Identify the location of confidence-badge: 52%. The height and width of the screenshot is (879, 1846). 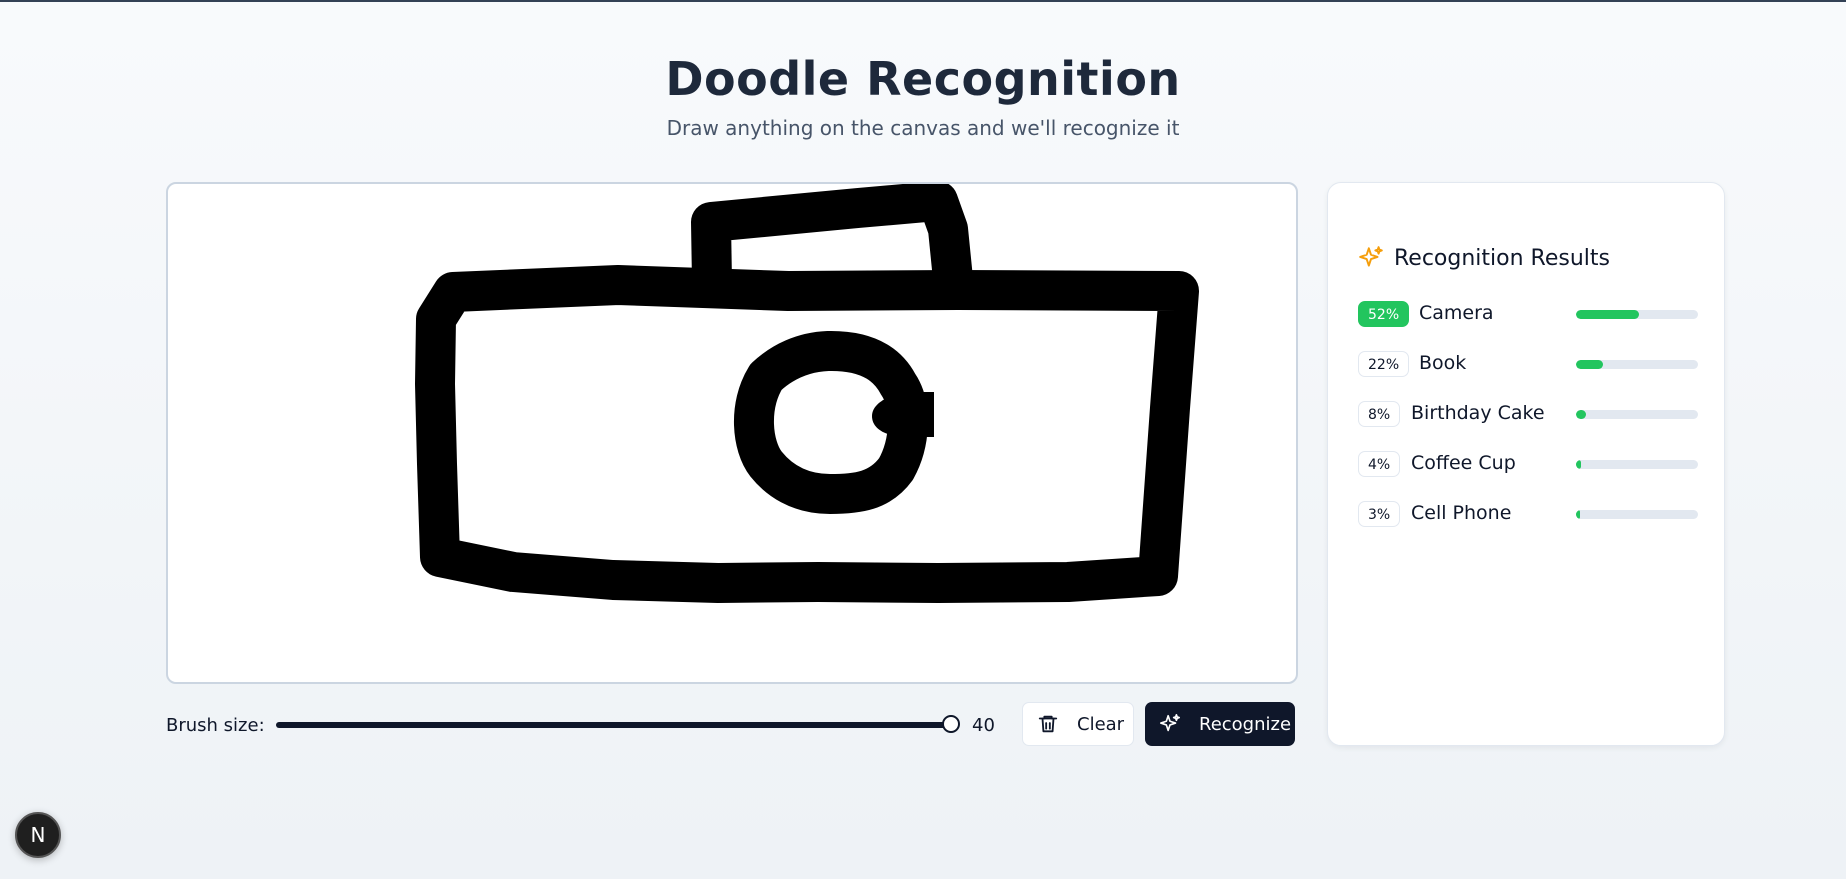
(1384, 314).